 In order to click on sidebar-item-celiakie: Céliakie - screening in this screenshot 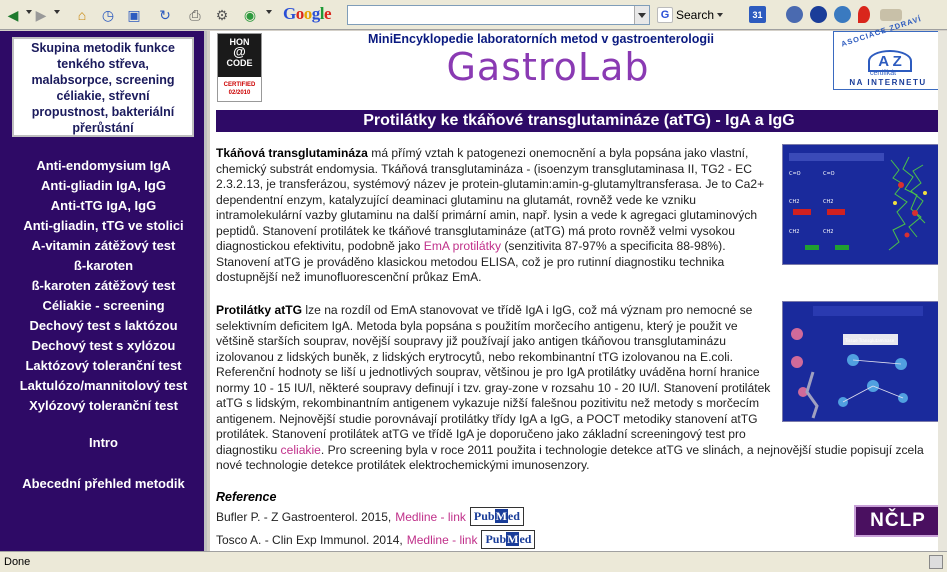, I will do `click(103, 306)`.